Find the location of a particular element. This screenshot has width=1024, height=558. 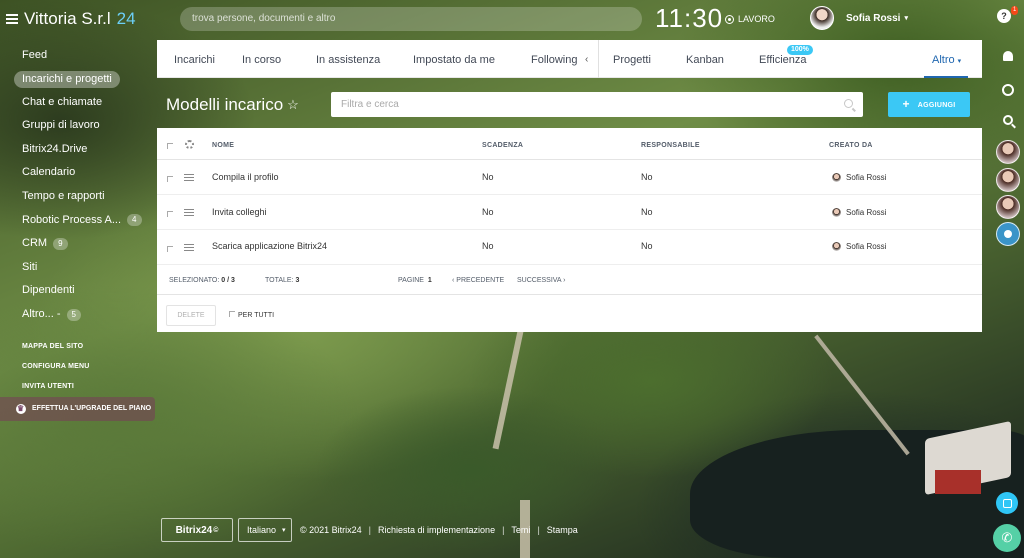

selected-value: 0 / 3 is located at coordinates (228, 280).